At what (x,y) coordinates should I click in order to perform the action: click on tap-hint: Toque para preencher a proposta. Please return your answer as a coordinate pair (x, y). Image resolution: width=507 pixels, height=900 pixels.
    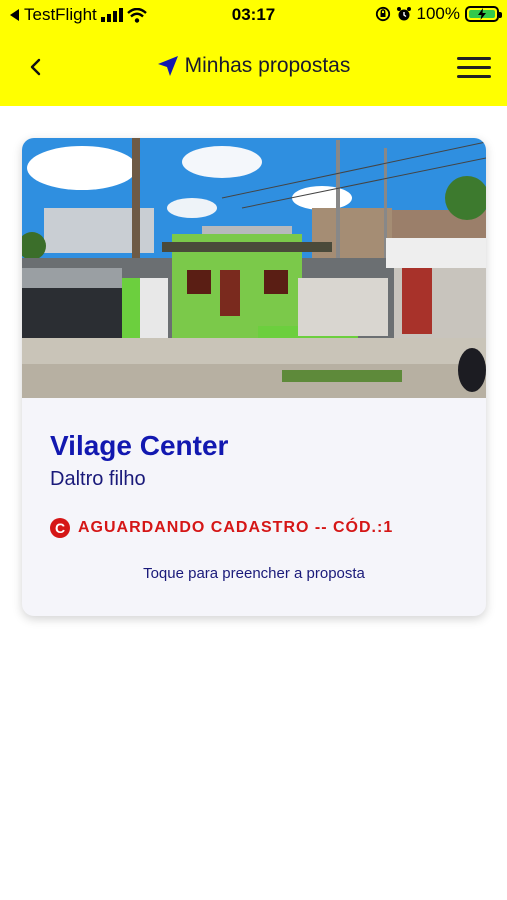
    Looking at the image, I should click on (254, 573).